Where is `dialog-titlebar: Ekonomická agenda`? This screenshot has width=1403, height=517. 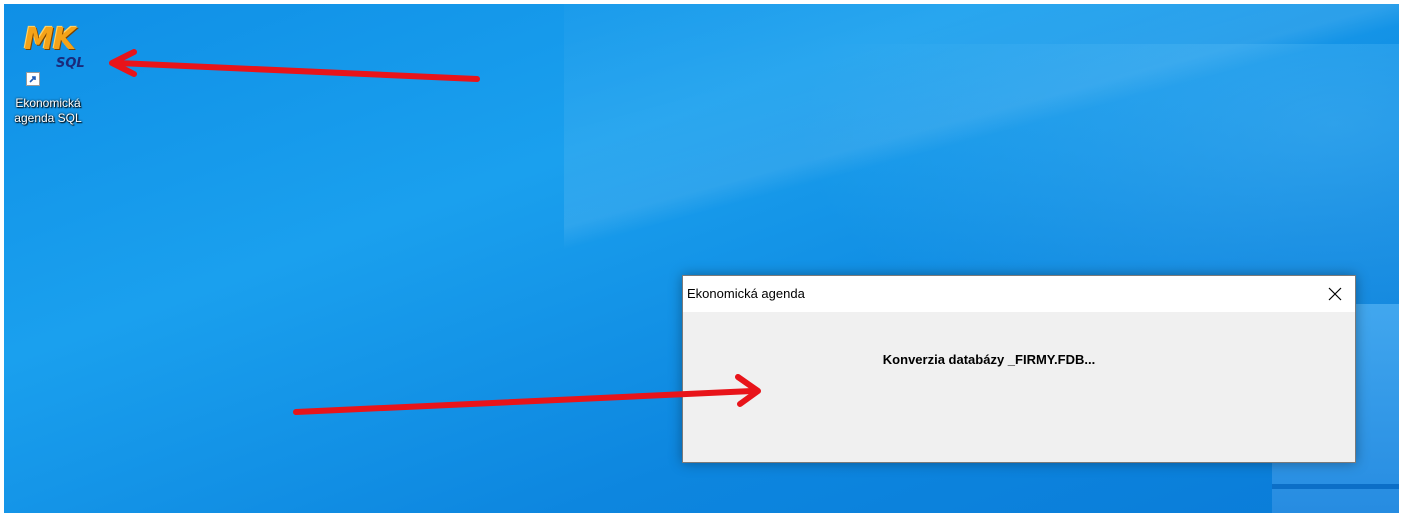
dialog-titlebar: Ekonomická agenda is located at coordinates (1019, 294).